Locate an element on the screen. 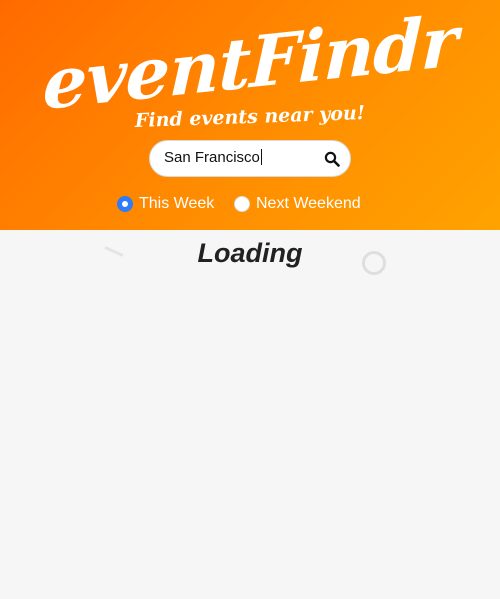 This screenshot has width=500, height=599. radio-next-weekend-dot is located at coordinates (242, 204).